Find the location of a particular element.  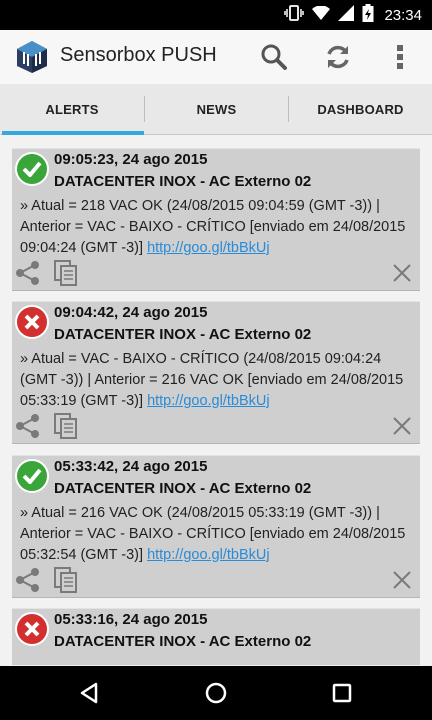

recents-button is located at coordinates (342, 693).